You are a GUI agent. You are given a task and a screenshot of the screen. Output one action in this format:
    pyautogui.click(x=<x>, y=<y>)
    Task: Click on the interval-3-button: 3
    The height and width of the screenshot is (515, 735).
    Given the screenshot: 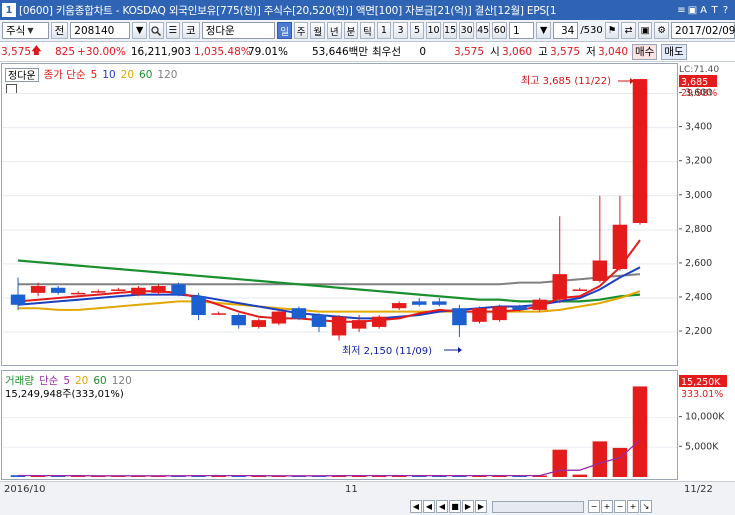 What is the action you would take?
    pyautogui.click(x=400, y=30)
    